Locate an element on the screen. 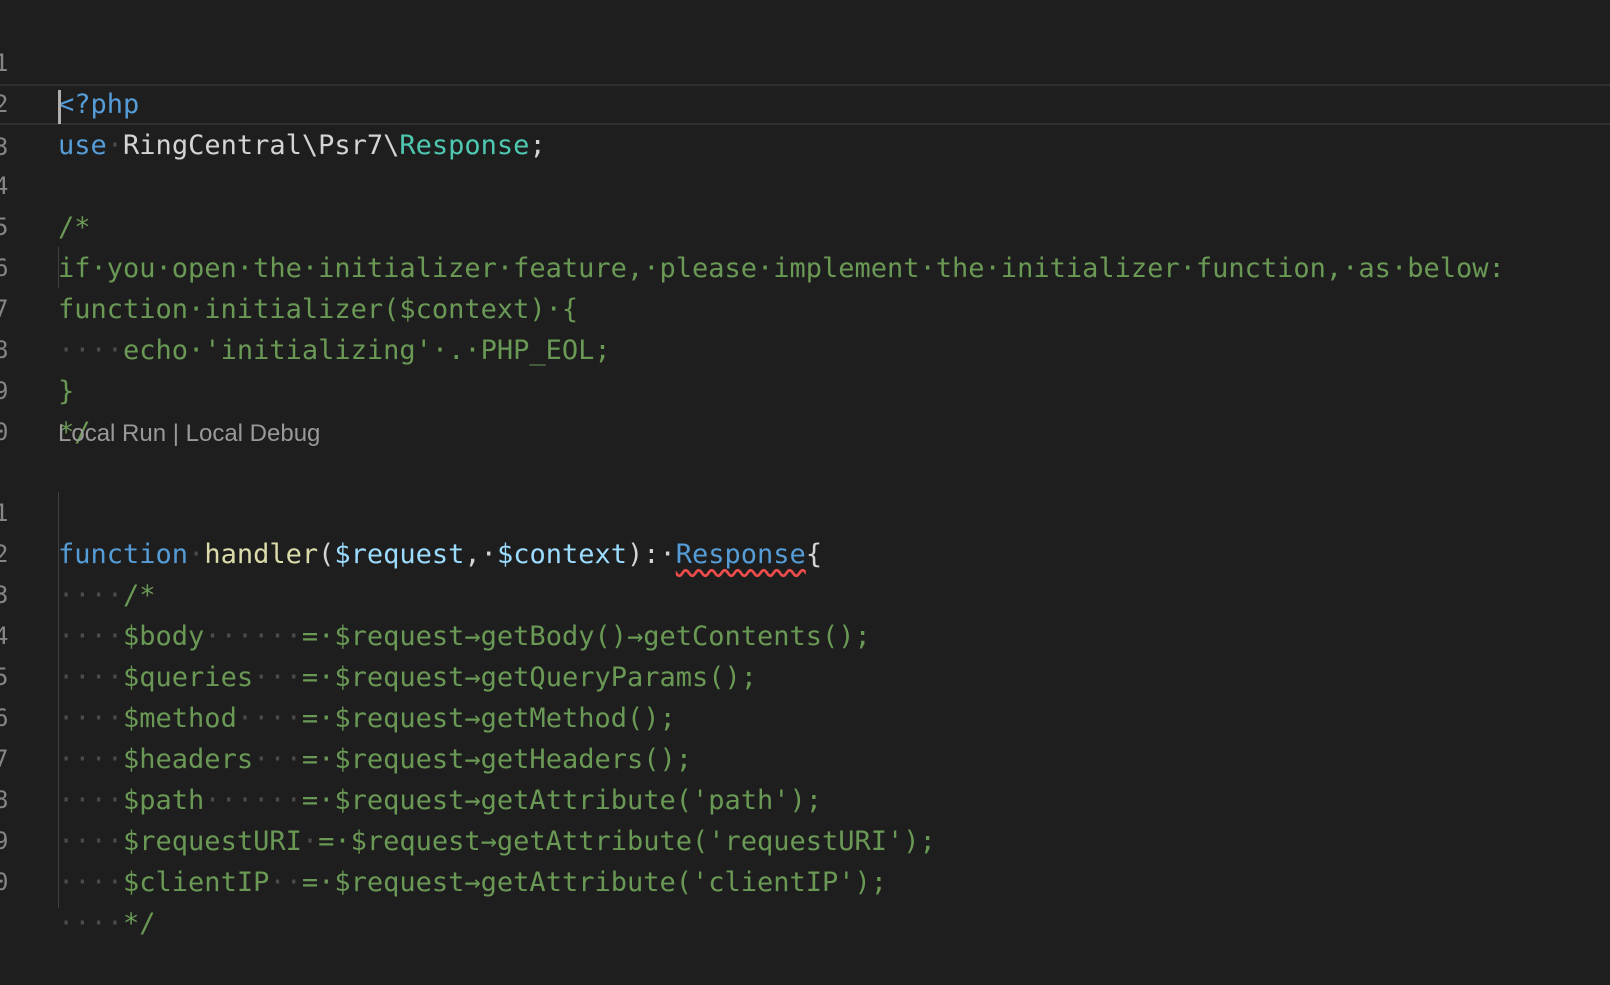 The width and height of the screenshot is (1610, 985). comment: $clientIP is located at coordinates (196, 882).